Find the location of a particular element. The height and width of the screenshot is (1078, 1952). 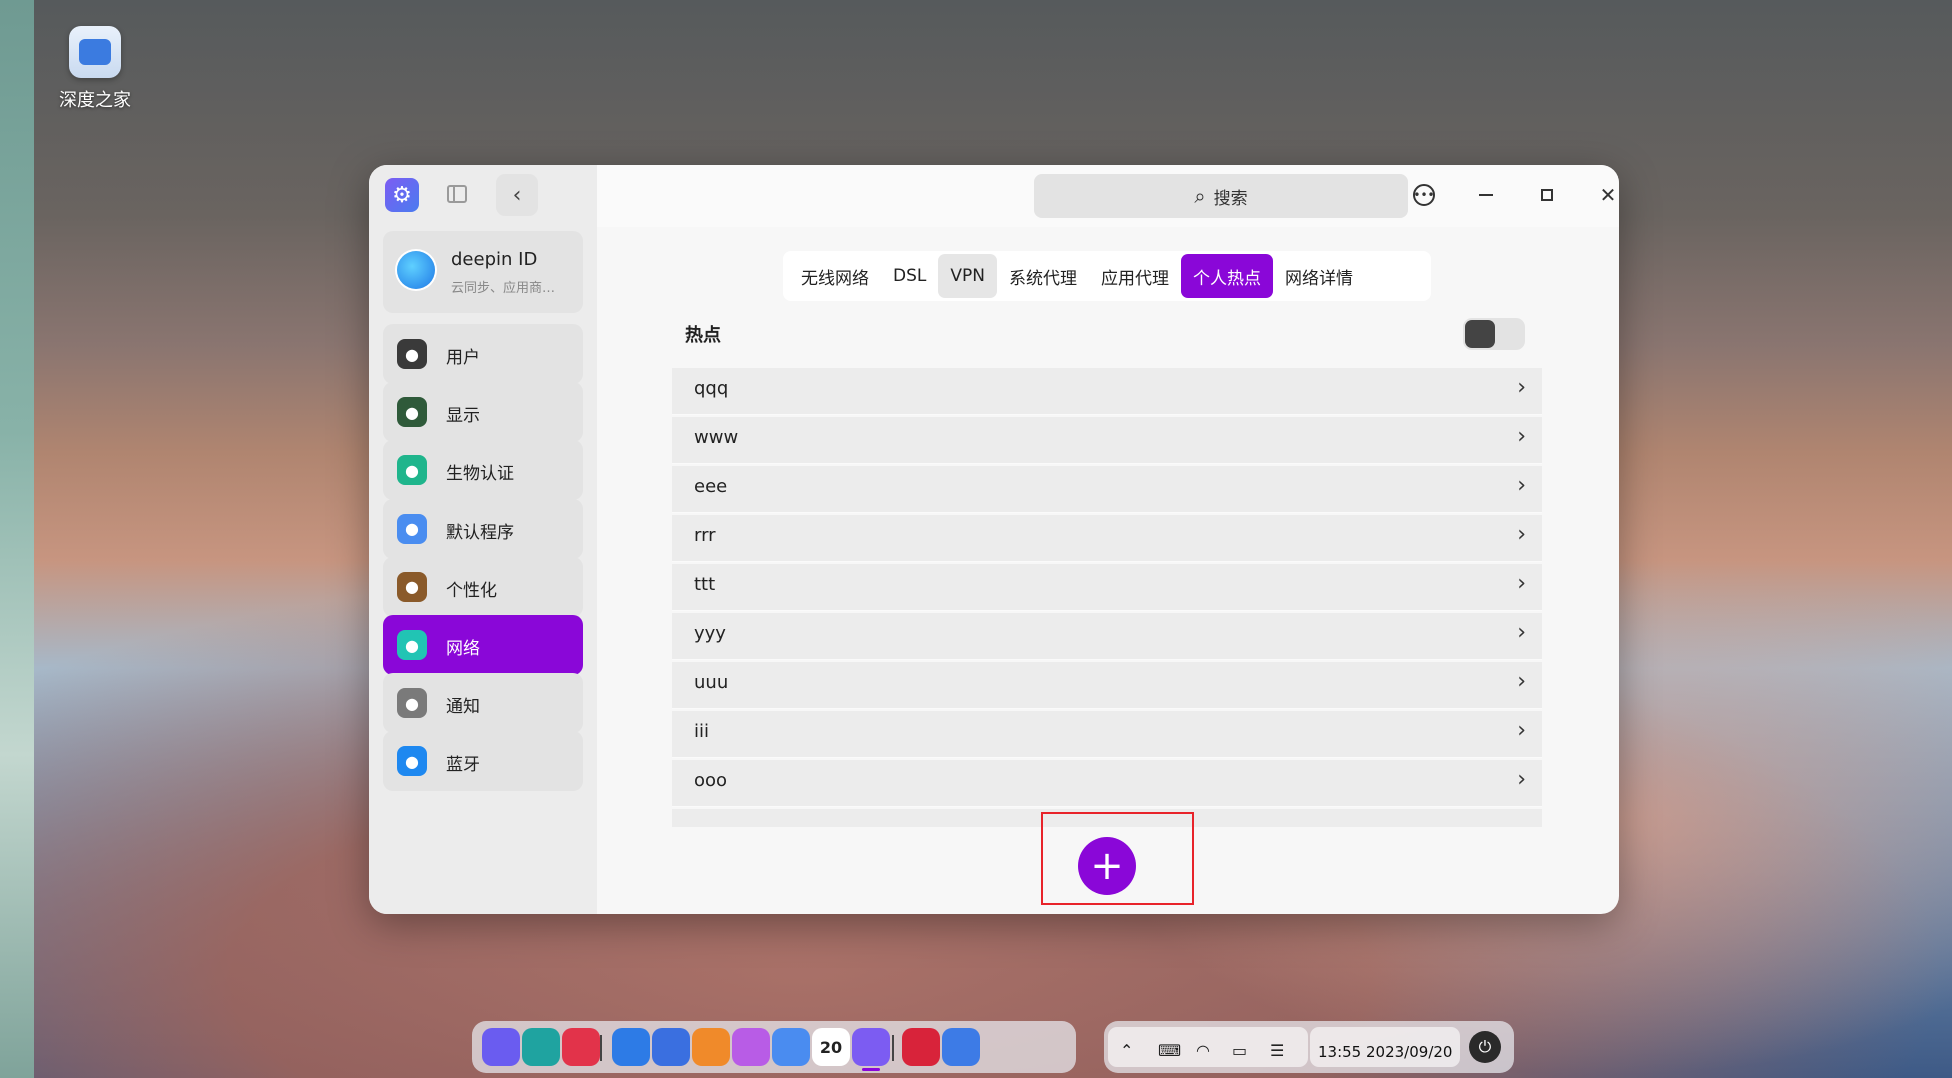

hotspot-name: eee is located at coordinates (711, 486).